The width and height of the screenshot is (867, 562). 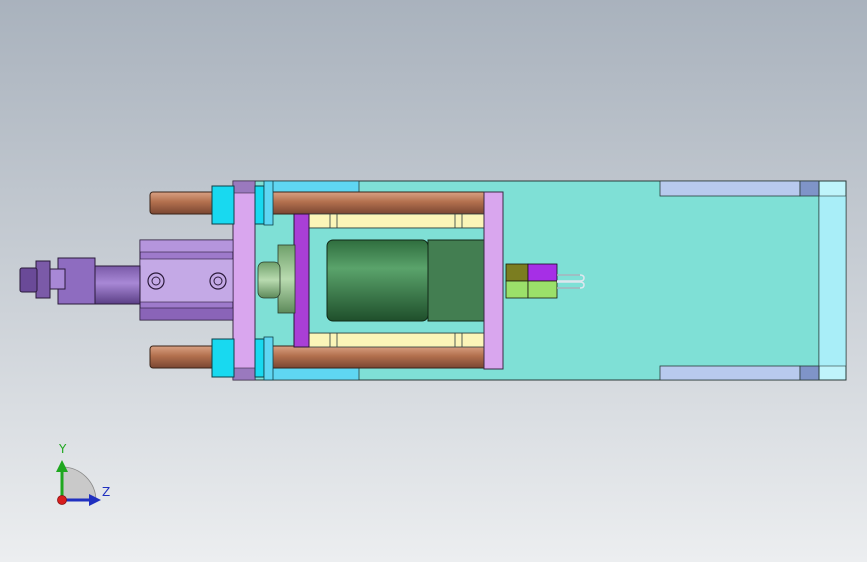 I want to click on y-axis-label: Y, so click(x=63, y=449).